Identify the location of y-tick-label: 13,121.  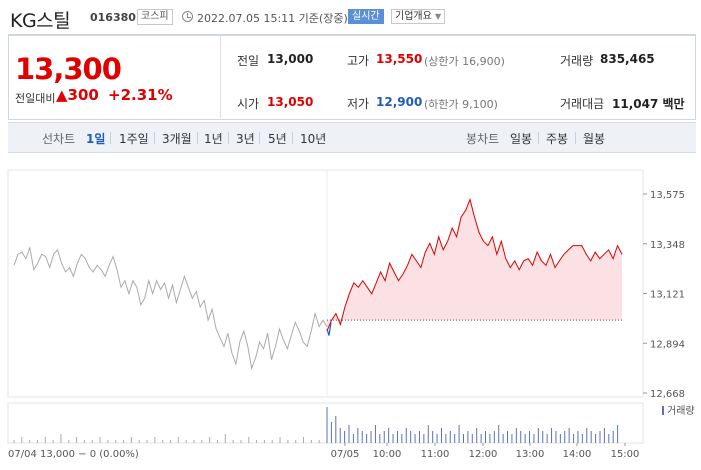
(667, 295).